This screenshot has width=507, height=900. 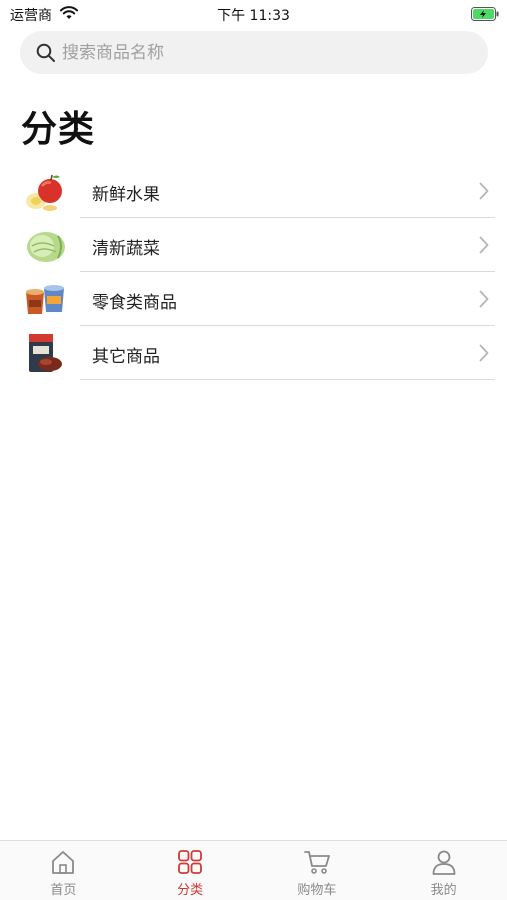 I want to click on status-bar: 运营商 下午 11:33, so click(x=253, y=14).